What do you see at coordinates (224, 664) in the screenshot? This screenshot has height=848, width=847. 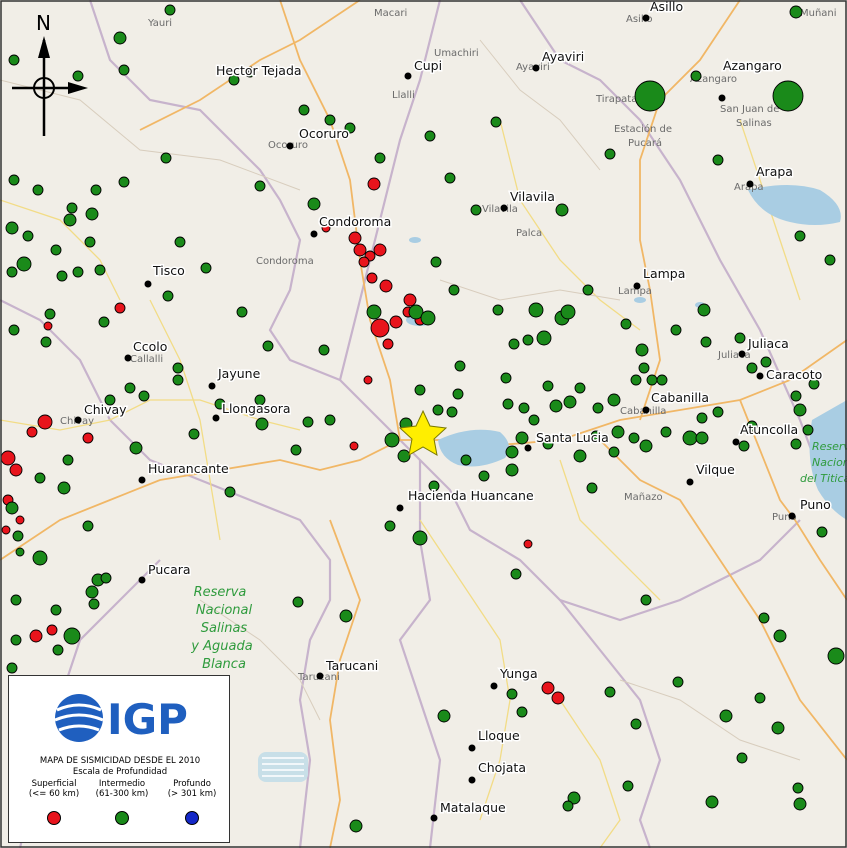 I see `reserve-line-5: Blanca` at bounding box center [224, 664].